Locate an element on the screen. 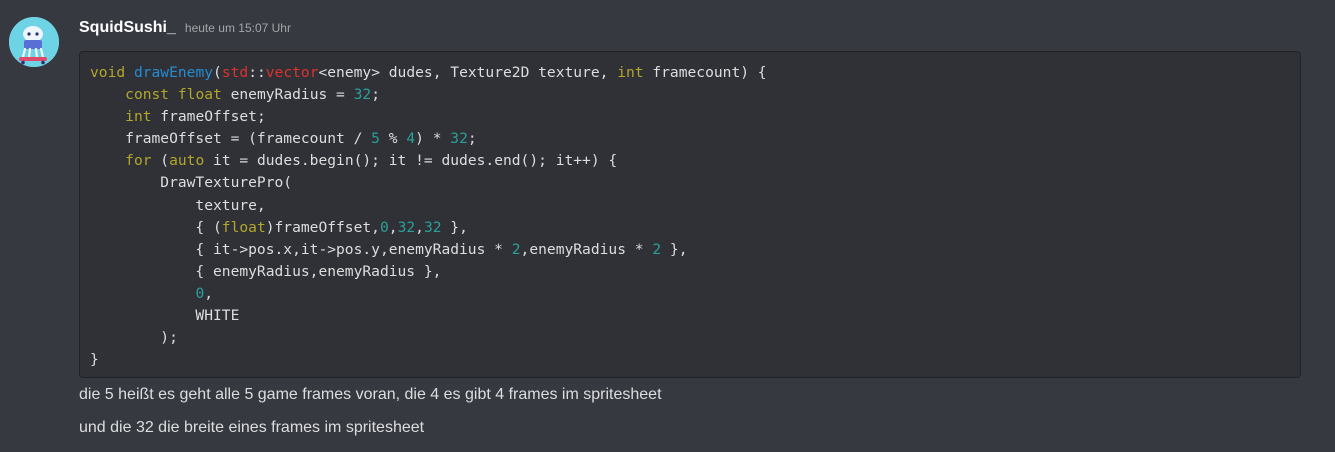 The height and width of the screenshot is (452, 1335). code-token: const is located at coordinates (147, 95).